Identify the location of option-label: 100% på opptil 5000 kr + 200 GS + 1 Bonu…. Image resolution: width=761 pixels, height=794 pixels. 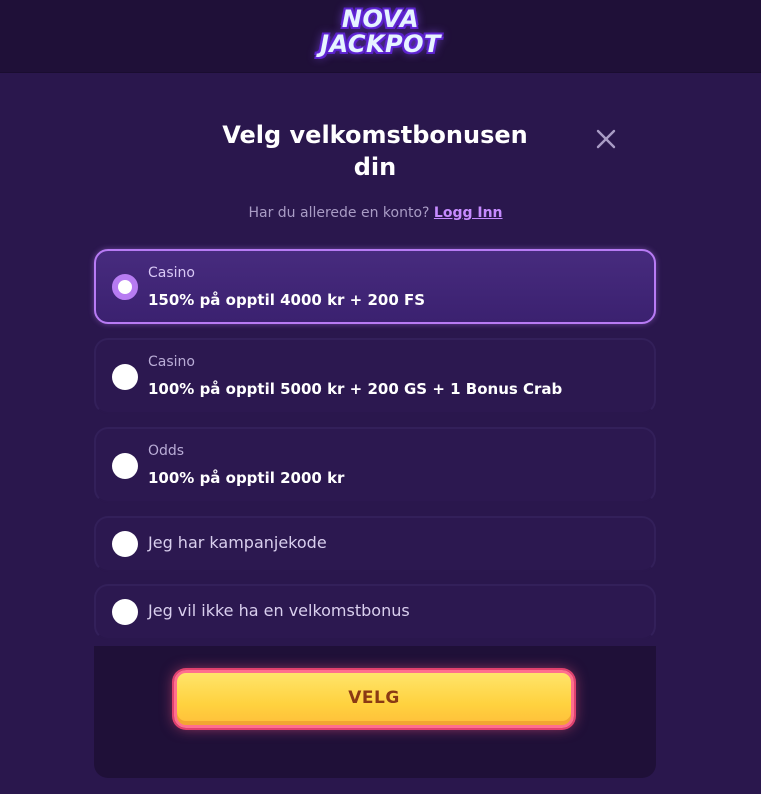
(355, 389).